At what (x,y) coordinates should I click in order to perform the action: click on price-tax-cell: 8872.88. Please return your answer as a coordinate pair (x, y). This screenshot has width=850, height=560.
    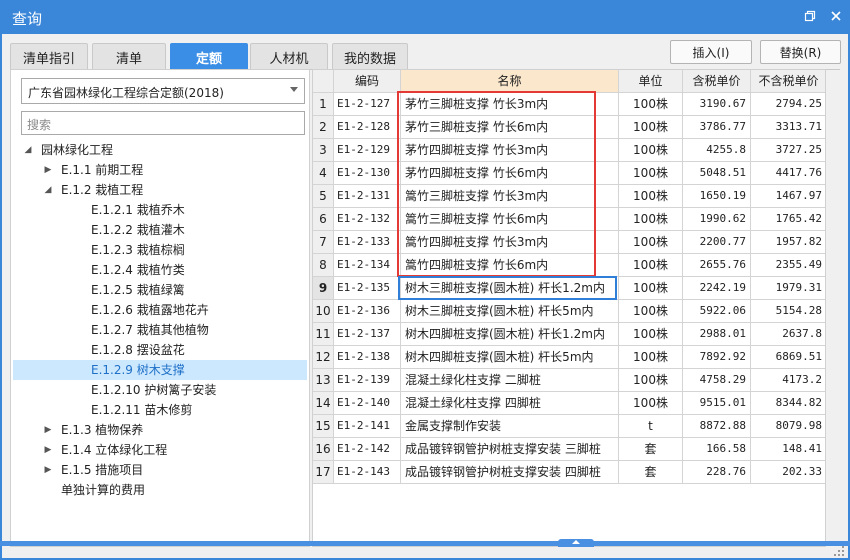
    Looking at the image, I should click on (717, 426).